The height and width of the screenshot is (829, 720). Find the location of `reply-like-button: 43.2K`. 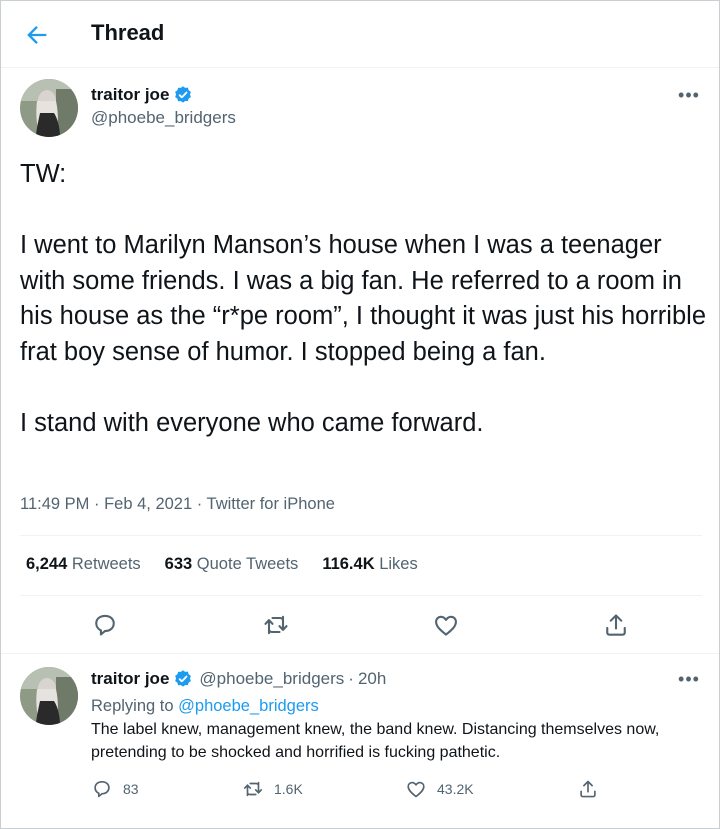

reply-like-button: 43.2K is located at coordinates (439, 789).